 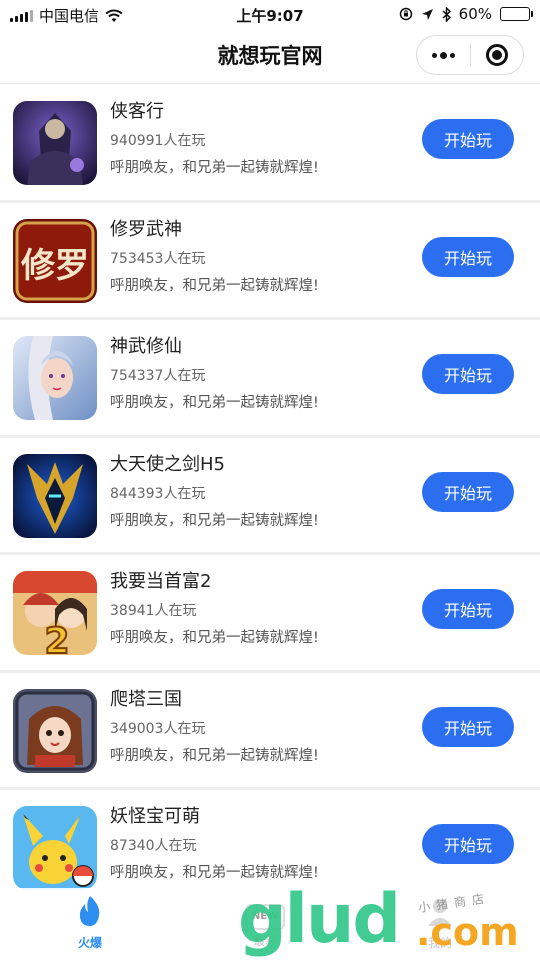 I want to click on game-player-count: 87340人在玩, so click(x=153, y=846).